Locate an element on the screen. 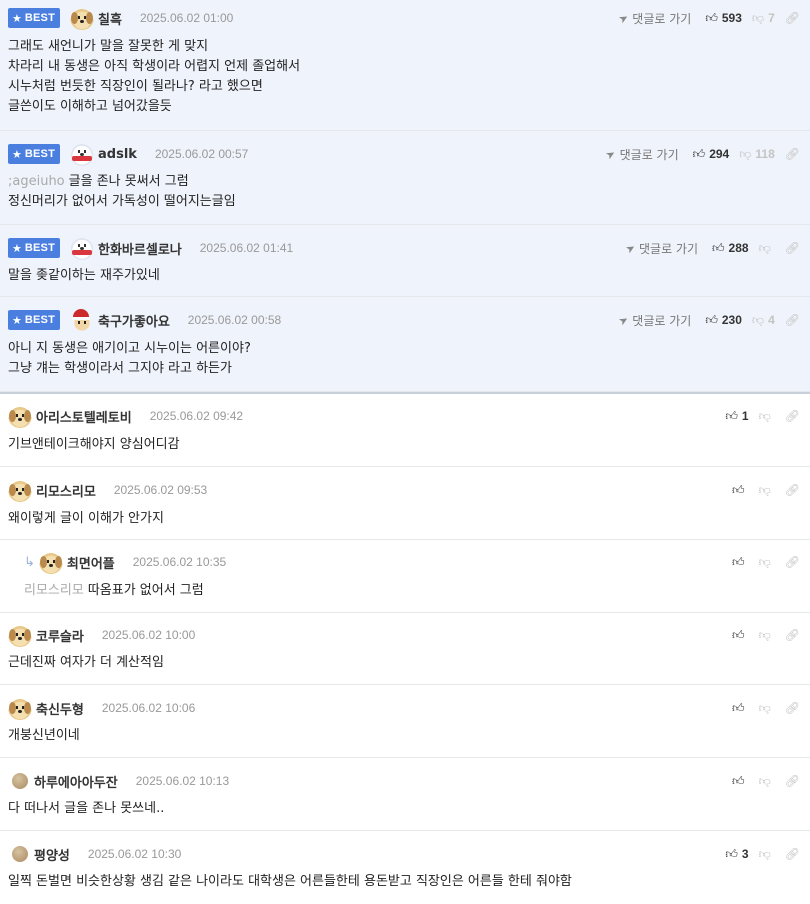  dislike-count: 4 is located at coordinates (771, 320).